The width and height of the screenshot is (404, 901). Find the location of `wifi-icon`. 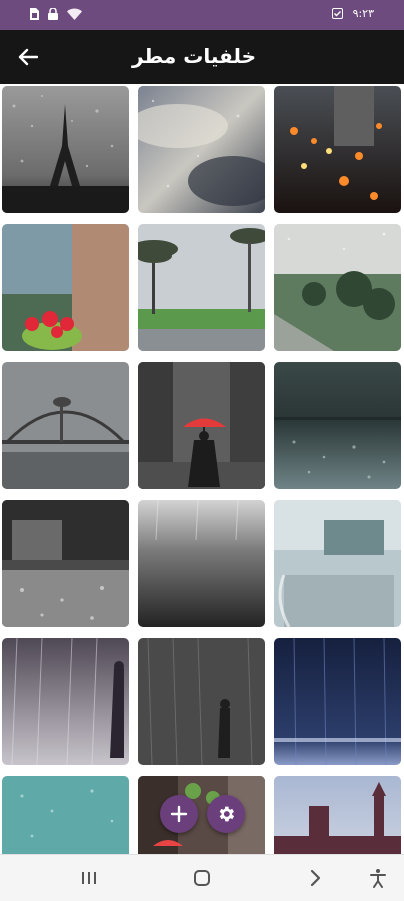

wifi-icon is located at coordinates (74, 14).